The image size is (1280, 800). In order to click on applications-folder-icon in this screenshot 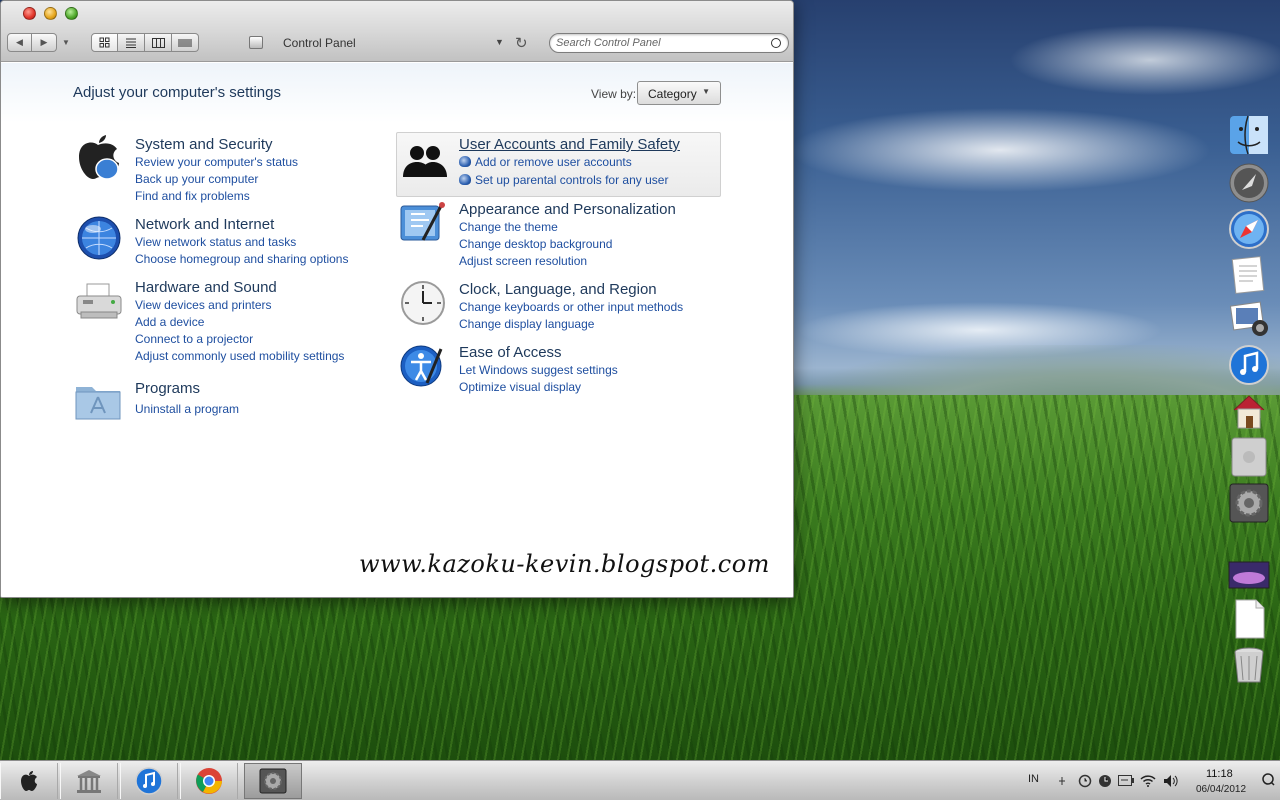, I will do `click(98, 402)`.